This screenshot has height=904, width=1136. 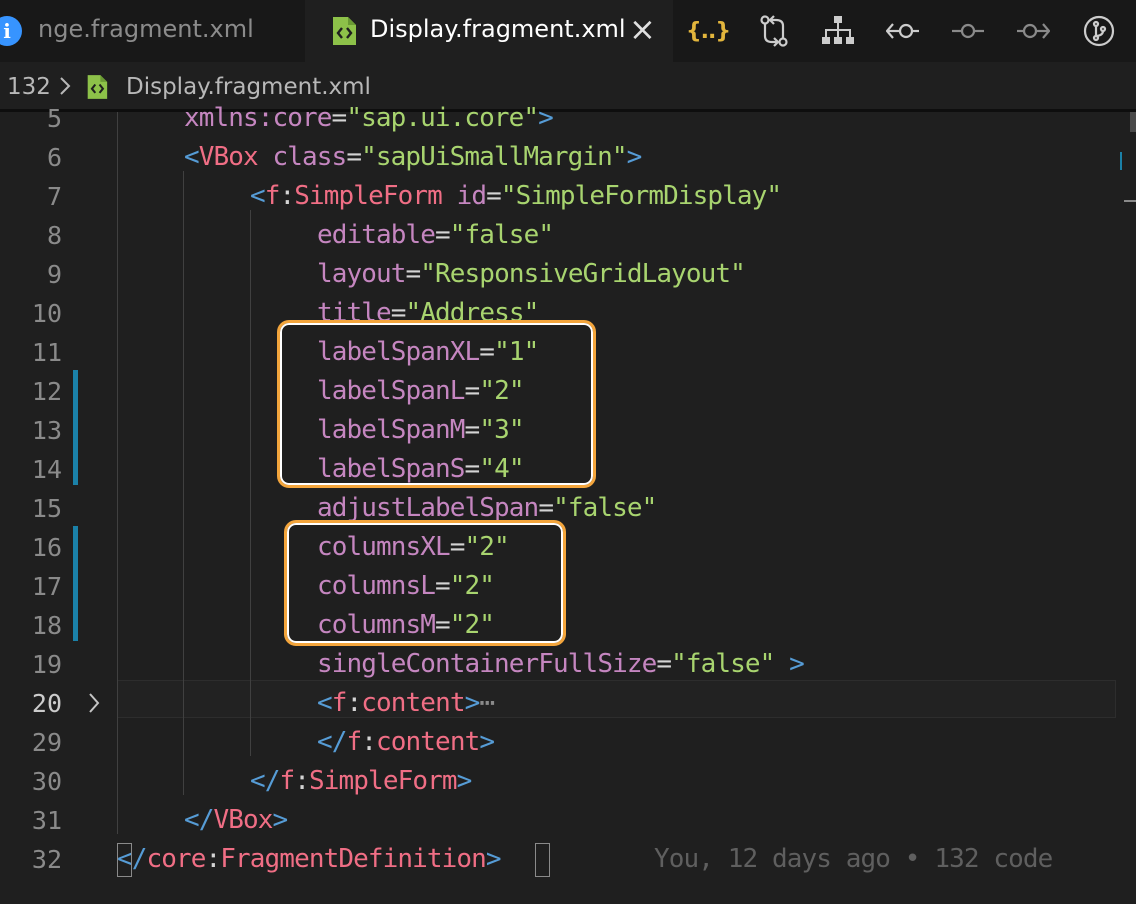 What do you see at coordinates (248, 87) in the screenshot?
I see `breadcrumb-file: Display.fragment.xml` at bounding box center [248, 87].